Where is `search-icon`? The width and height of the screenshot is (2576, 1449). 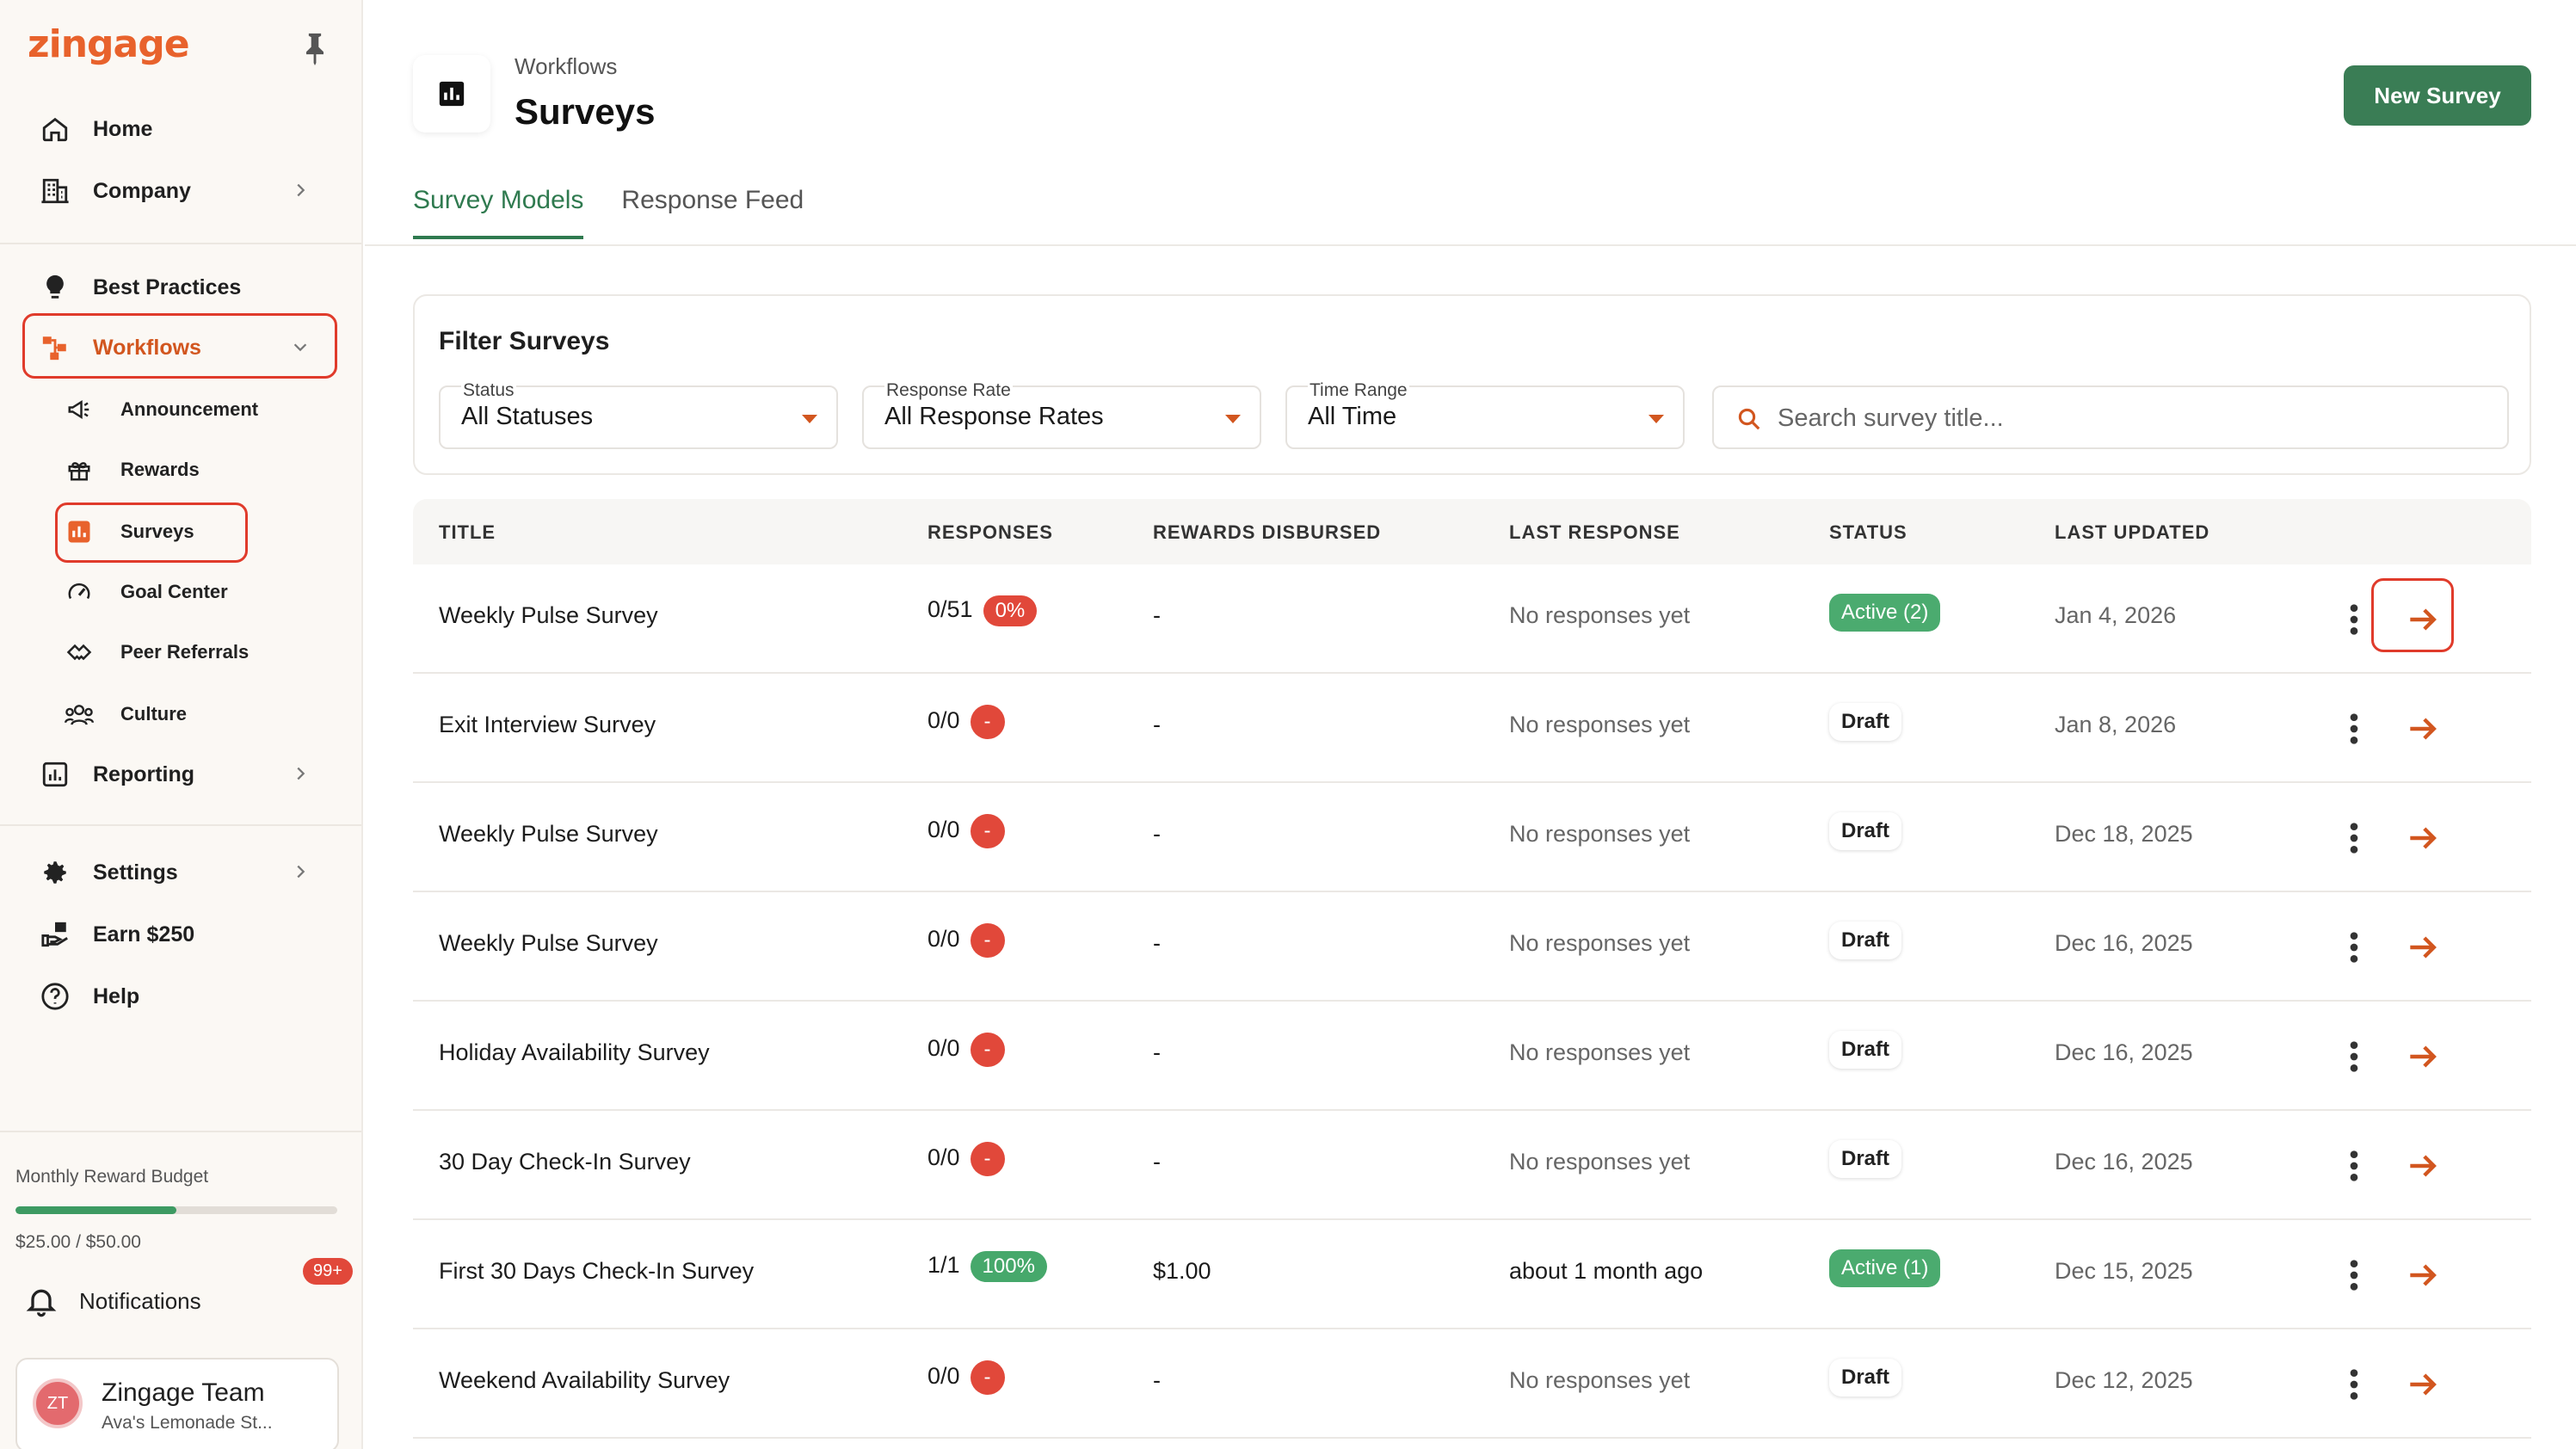 search-icon is located at coordinates (1749, 419).